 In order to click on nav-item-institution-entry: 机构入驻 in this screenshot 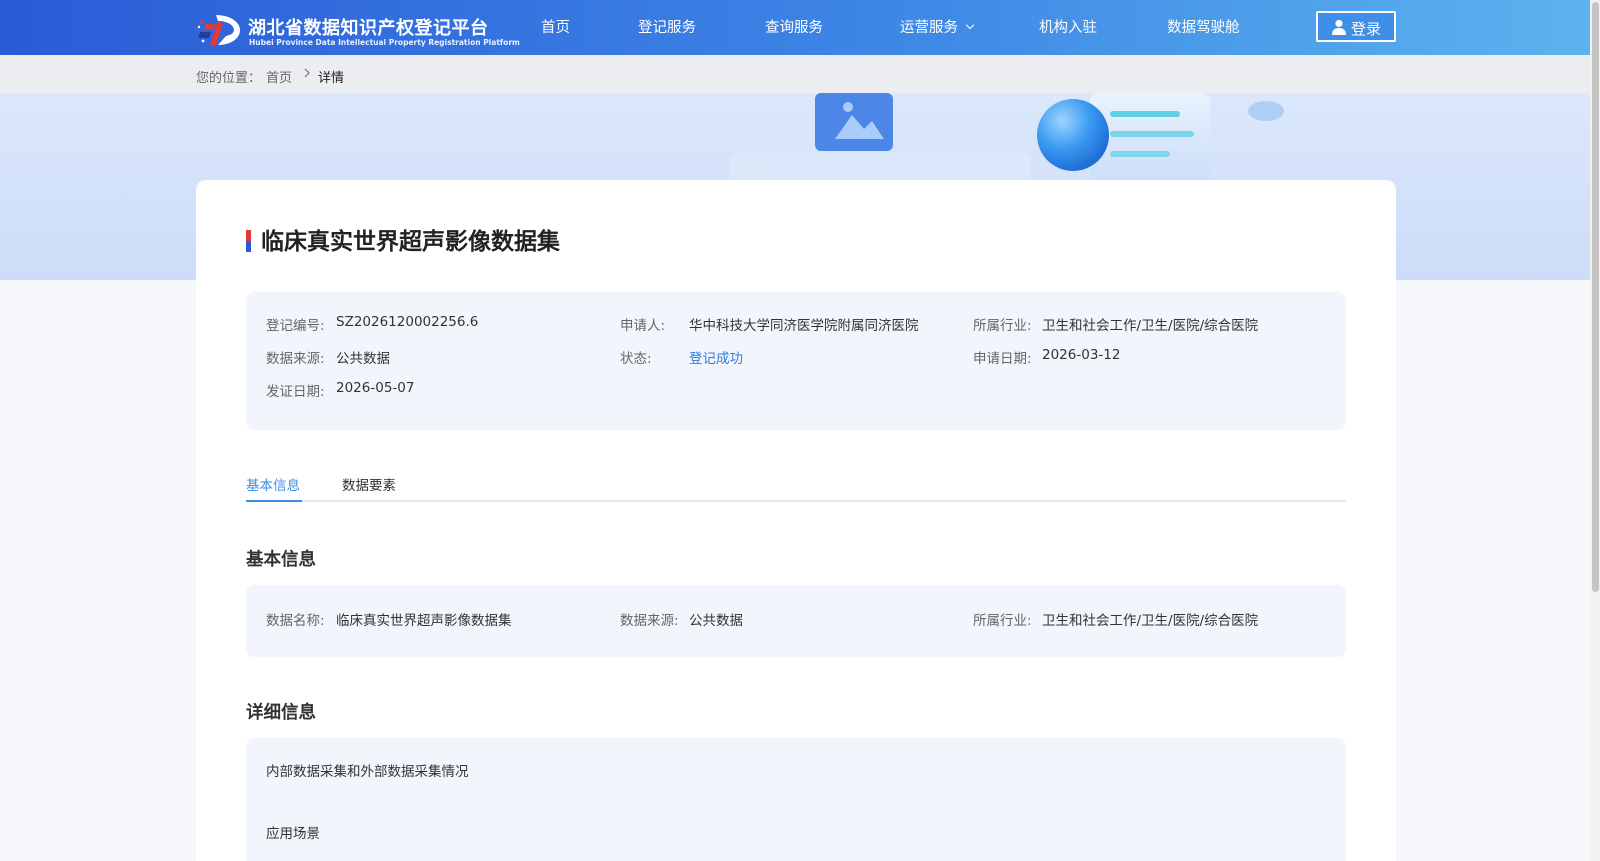, I will do `click(1068, 27)`.